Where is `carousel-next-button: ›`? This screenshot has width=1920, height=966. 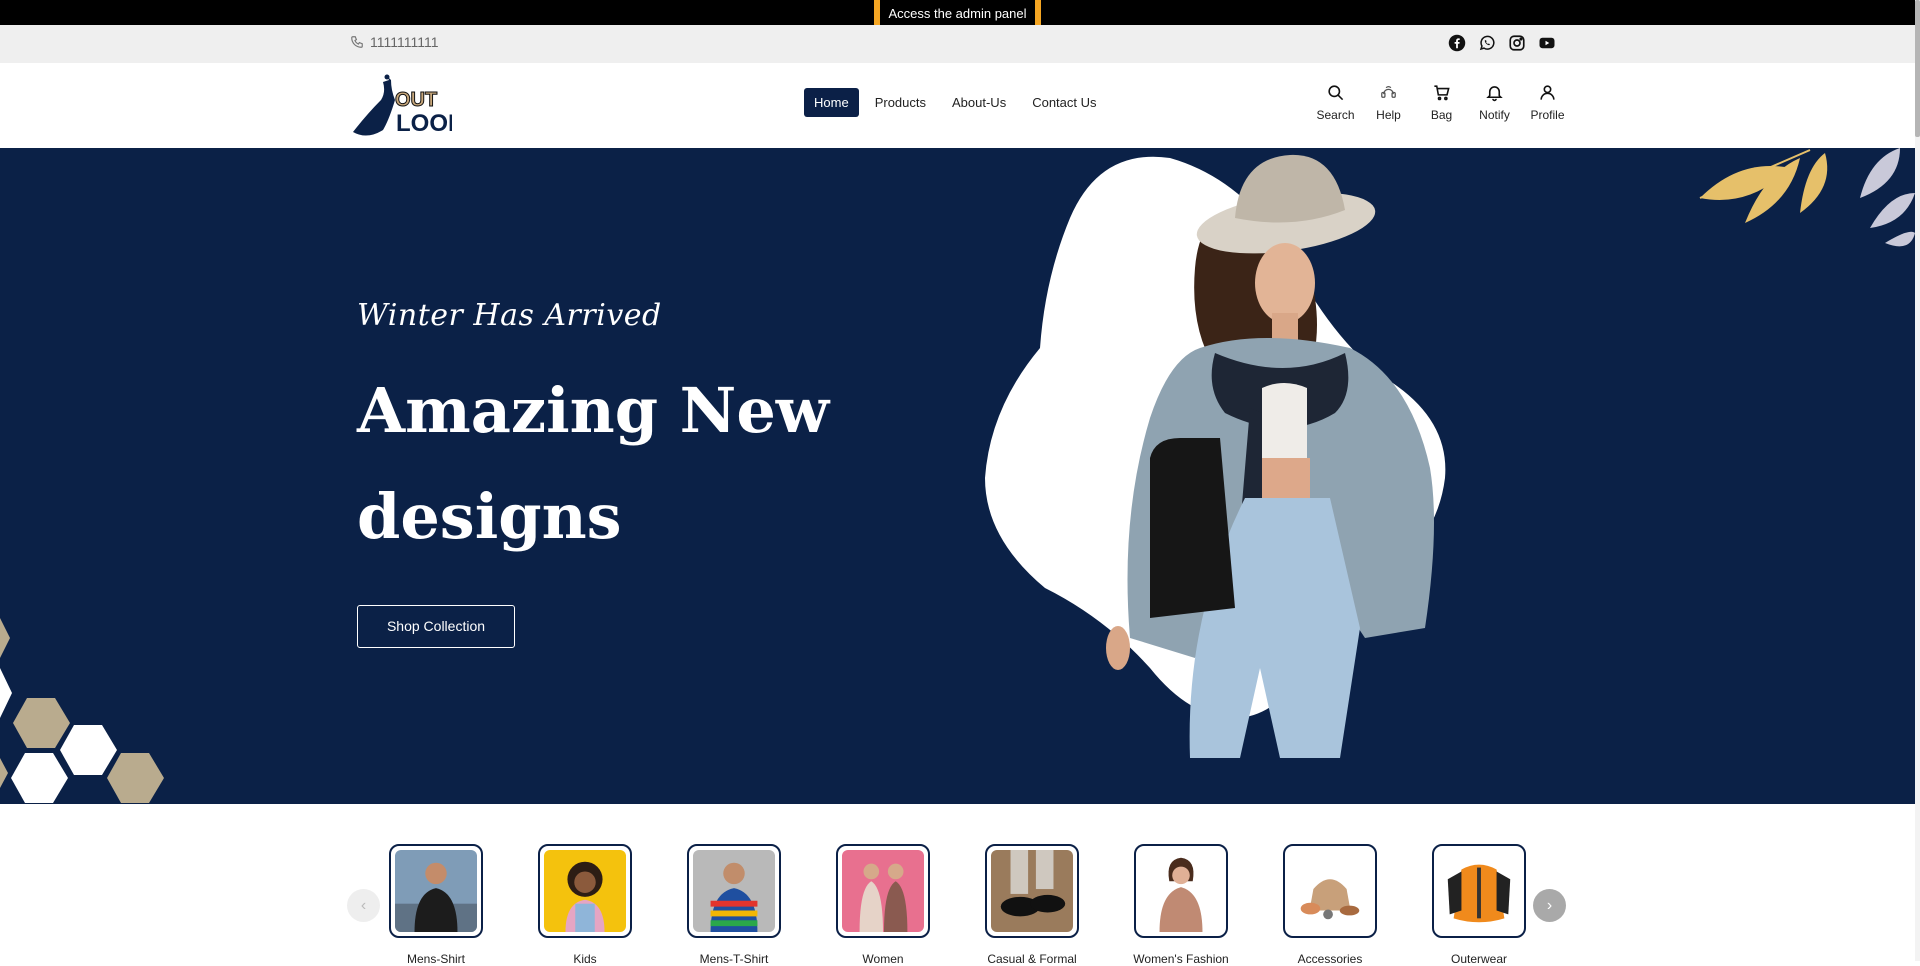
carousel-next-button: › is located at coordinates (1549, 905).